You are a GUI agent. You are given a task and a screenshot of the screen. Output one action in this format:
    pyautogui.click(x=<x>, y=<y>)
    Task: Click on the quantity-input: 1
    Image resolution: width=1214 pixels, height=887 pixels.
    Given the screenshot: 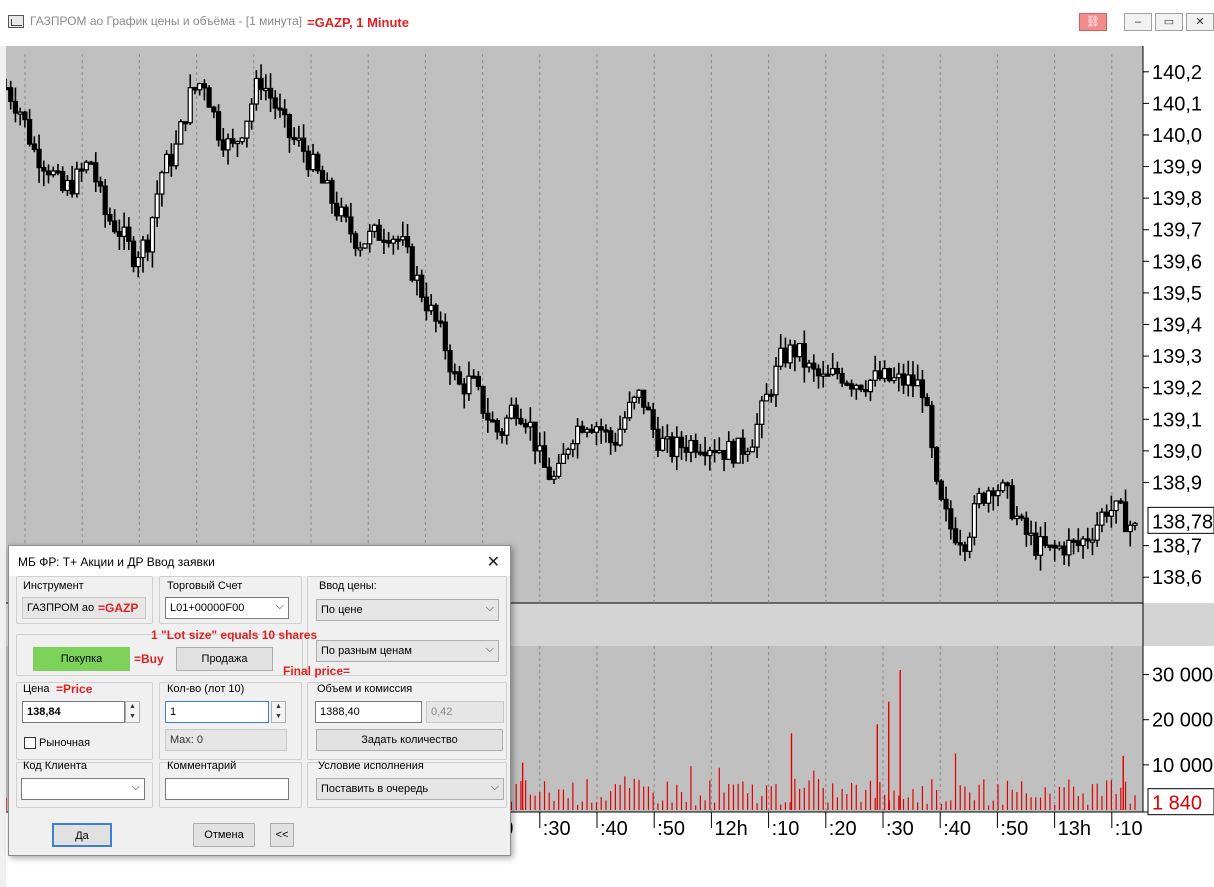 What is the action you would take?
    pyautogui.click(x=217, y=712)
    